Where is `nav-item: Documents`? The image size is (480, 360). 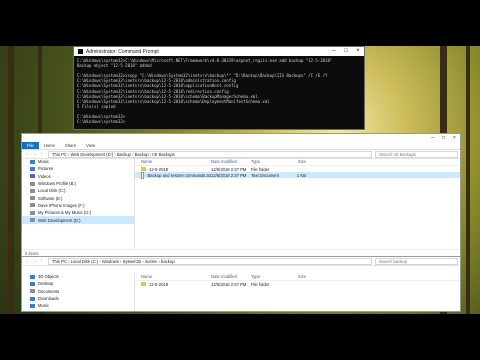 nav-item: Documents is located at coordinates (78, 291).